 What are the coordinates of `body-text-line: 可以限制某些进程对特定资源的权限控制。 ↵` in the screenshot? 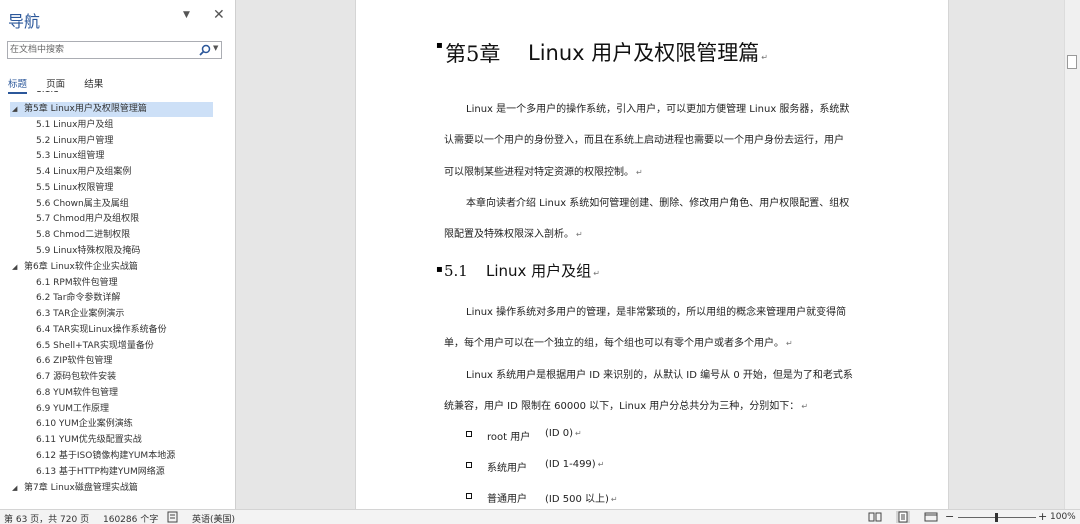 It's located at (543, 172).